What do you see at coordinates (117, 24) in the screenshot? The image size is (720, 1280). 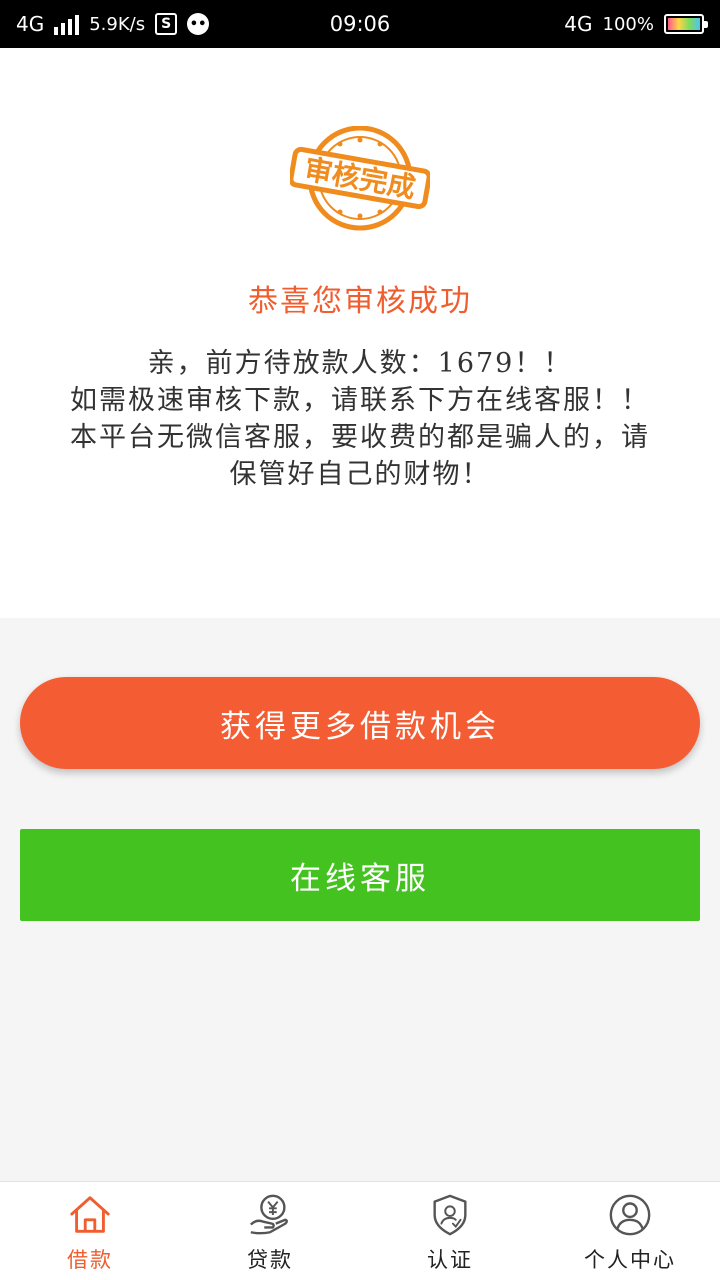 I see `network-speed: 5.9K/s` at bounding box center [117, 24].